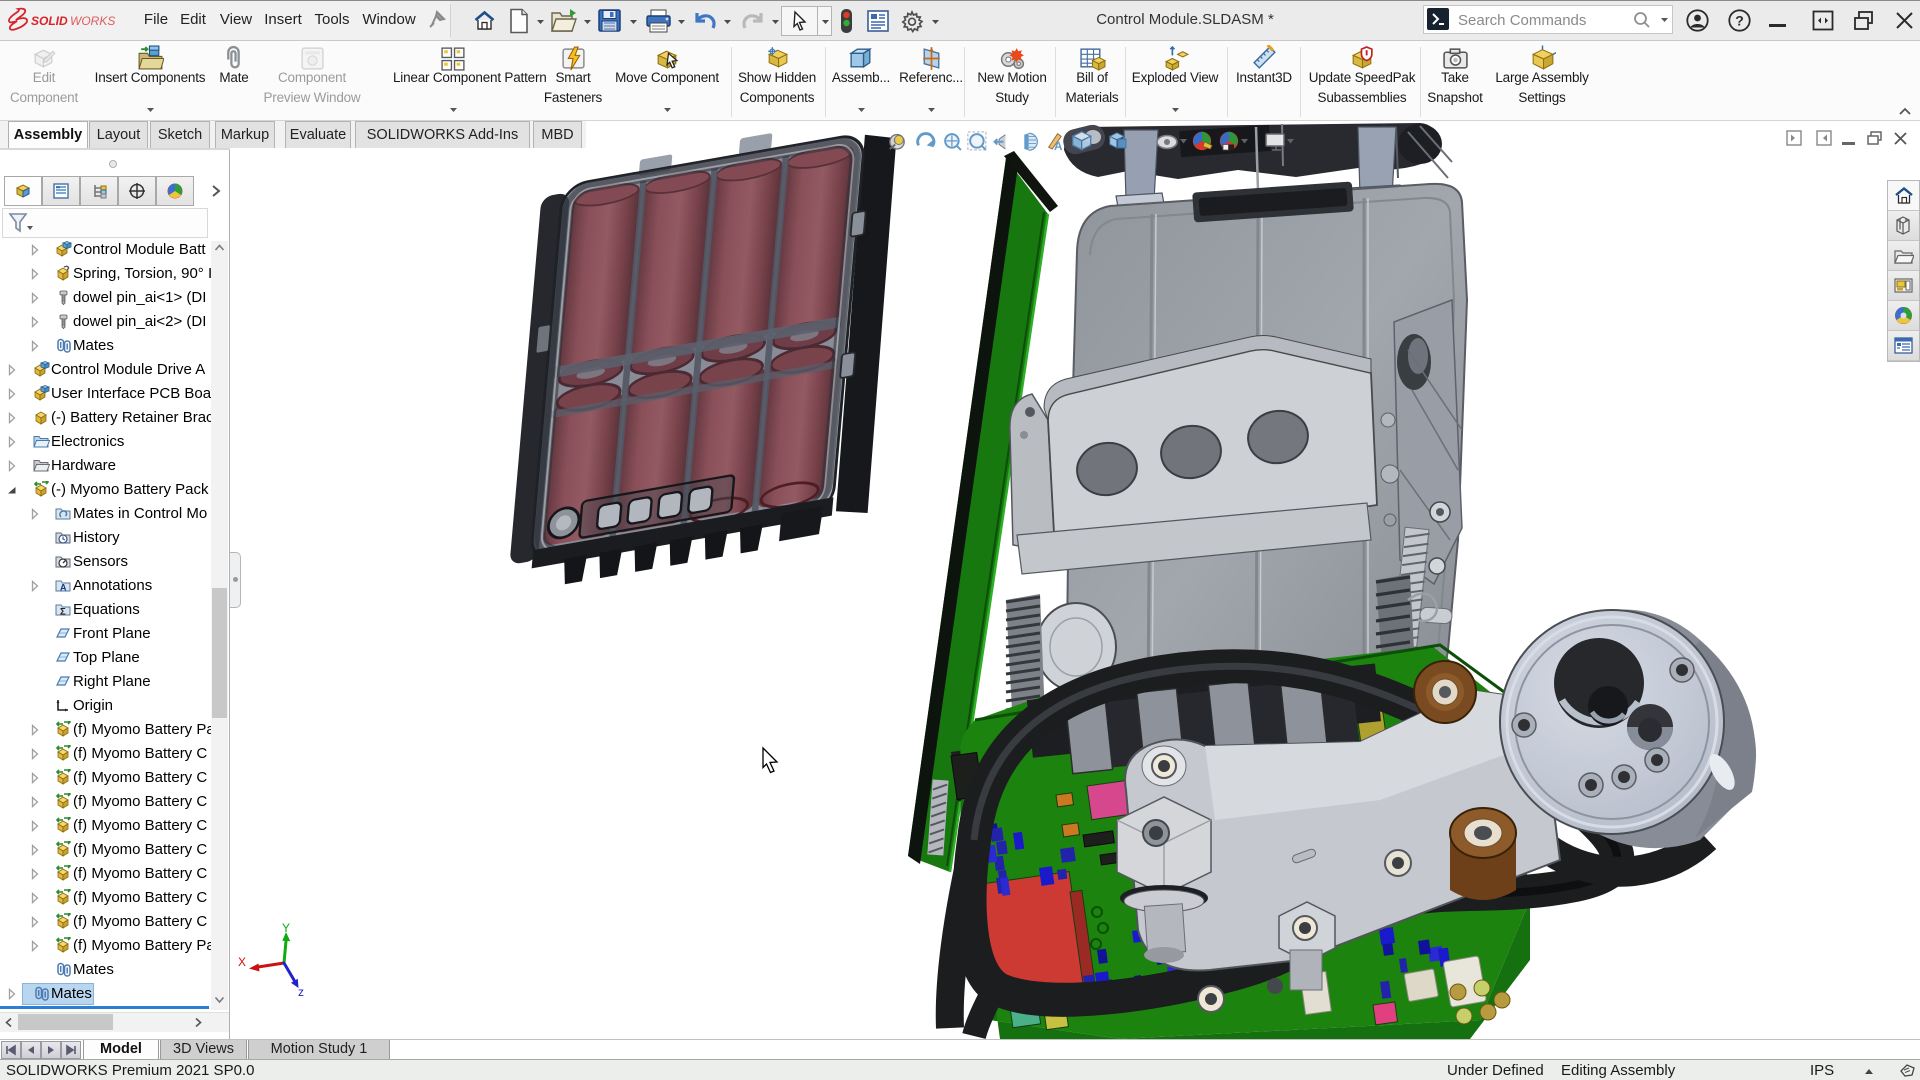  I want to click on svg-text: Σ, so click(63, 612).